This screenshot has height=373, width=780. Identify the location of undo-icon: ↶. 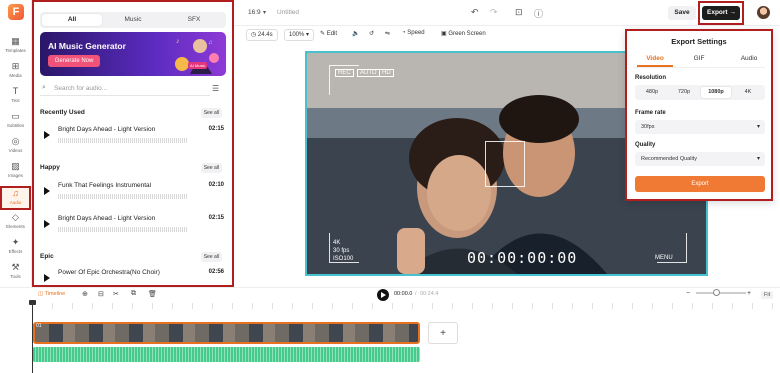
(475, 12).